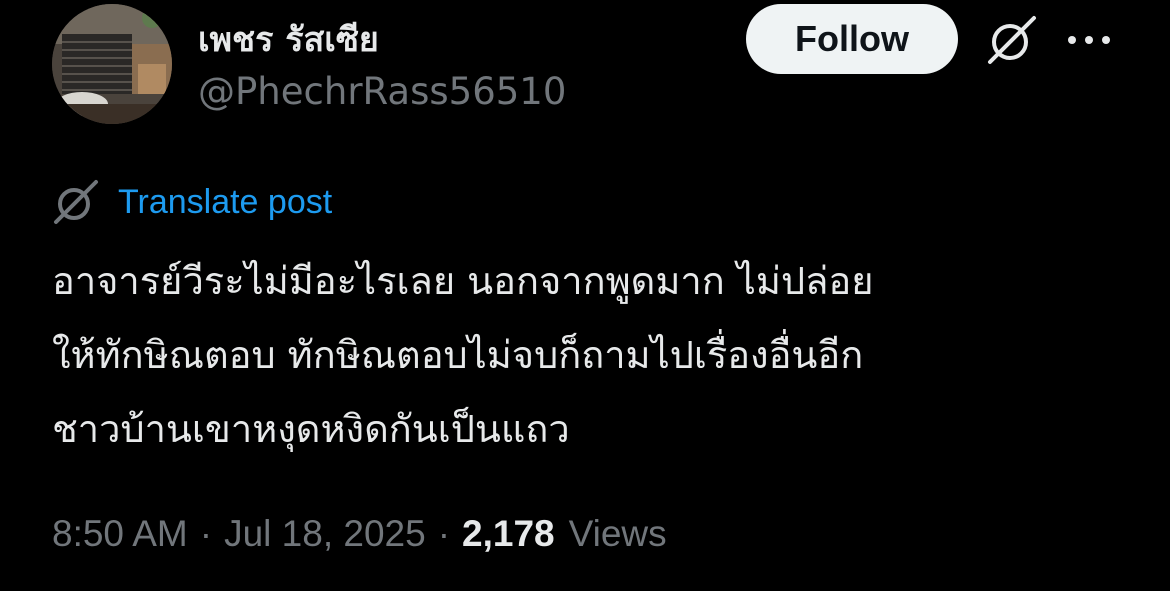 The height and width of the screenshot is (591, 1170). What do you see at coordinates (617, 533) in the screenshot?
I see `views-label: Views` at bounding box center [617, 533].